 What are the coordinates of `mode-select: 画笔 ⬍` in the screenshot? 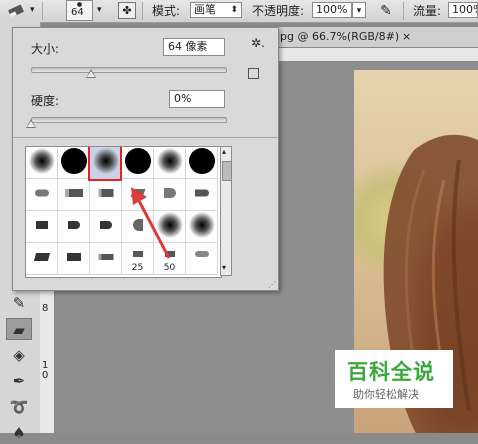 It's located at (216, 10).